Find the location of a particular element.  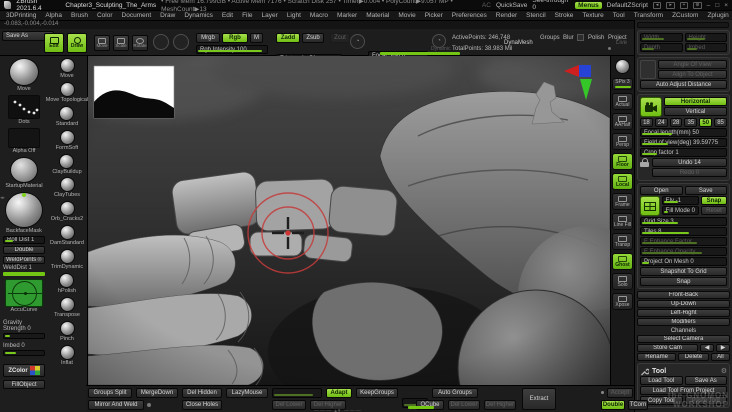

close-holes-button: Close Holes is located at coordinates (202, 405).